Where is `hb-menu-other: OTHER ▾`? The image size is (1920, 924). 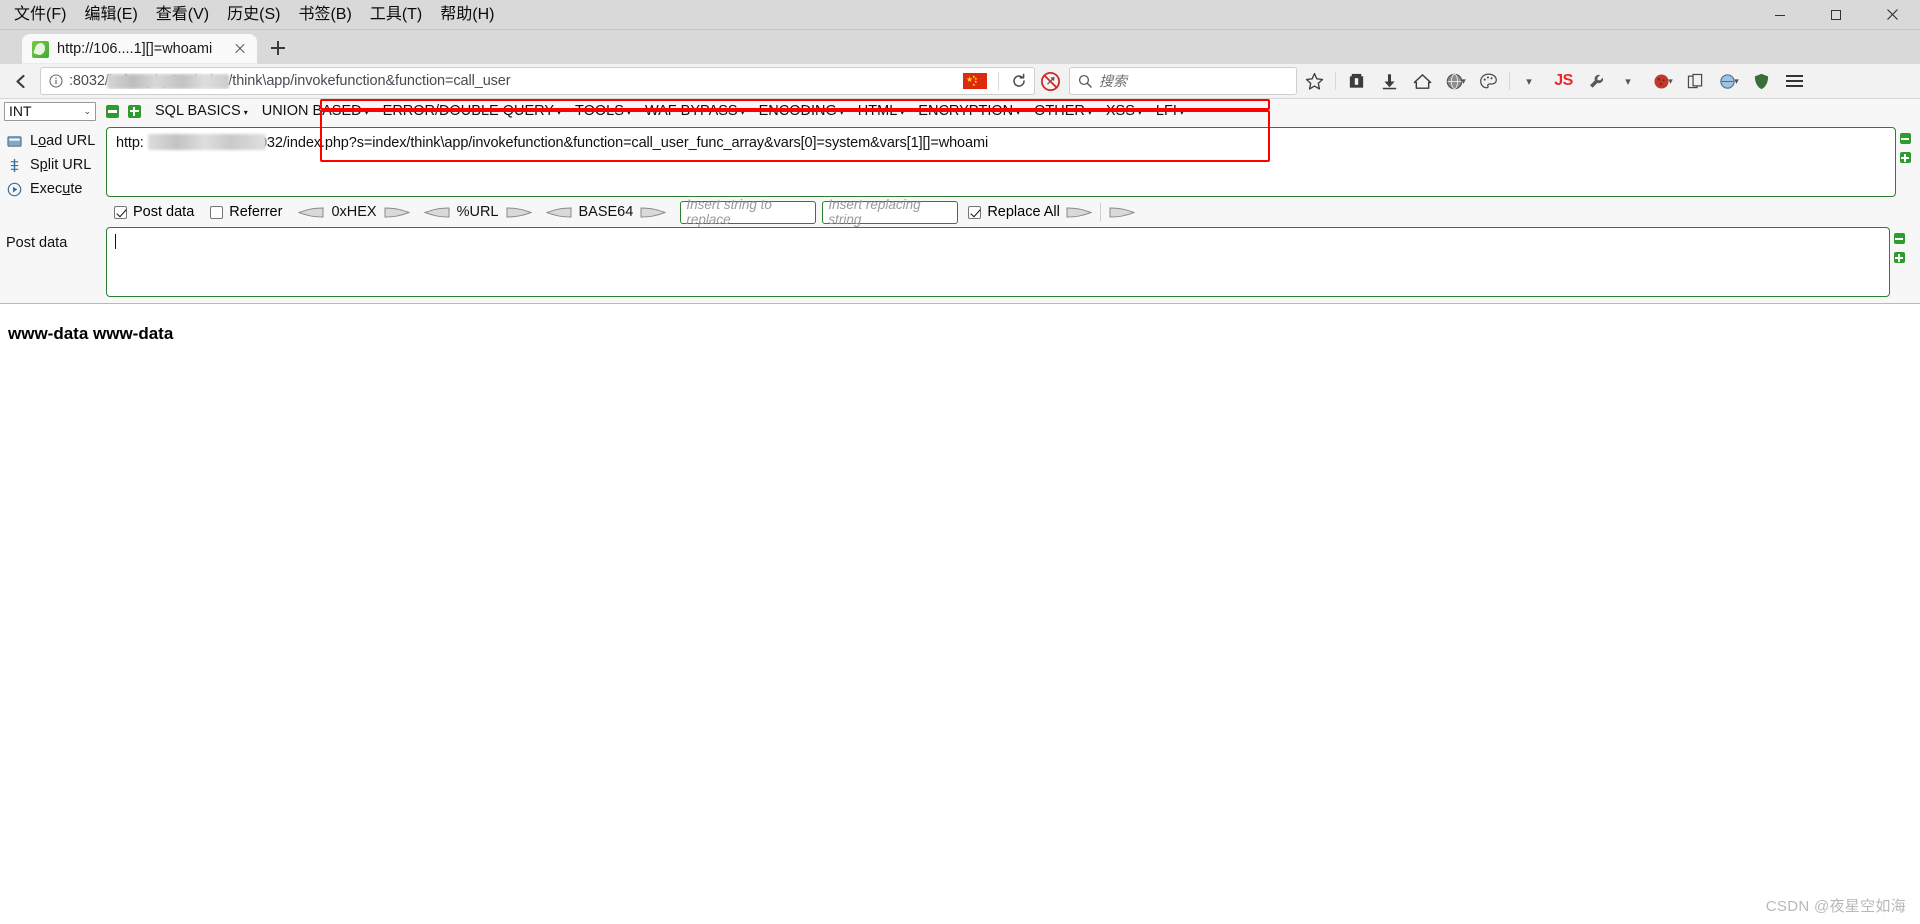
hb-menu-other: OTHER ▾ is located at coordinates (1063, 111).